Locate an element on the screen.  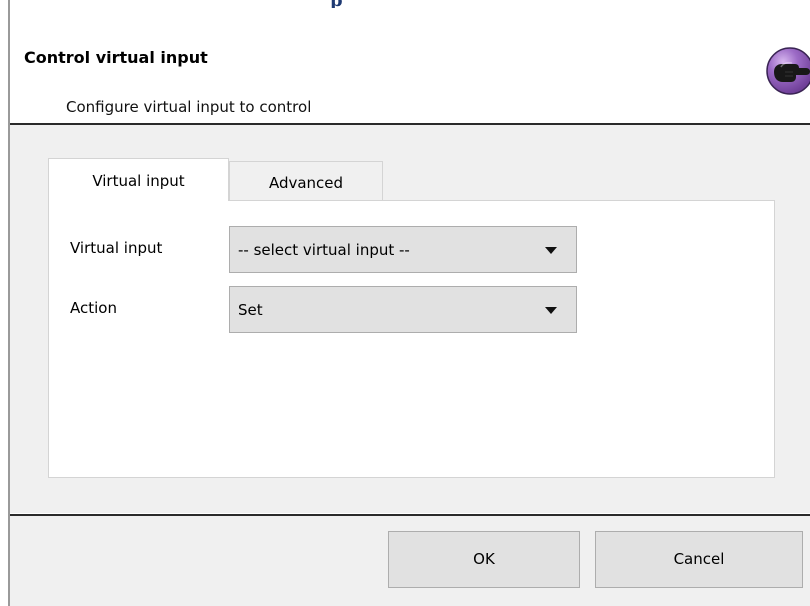
action-dropdown: Set is located at coordinates (403, 309).